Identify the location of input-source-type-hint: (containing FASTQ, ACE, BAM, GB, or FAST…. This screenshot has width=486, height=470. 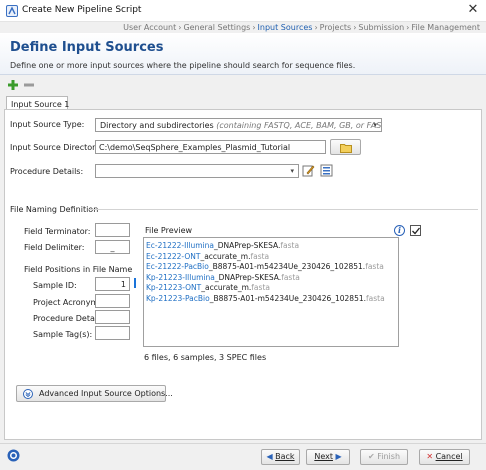
(299, 125).